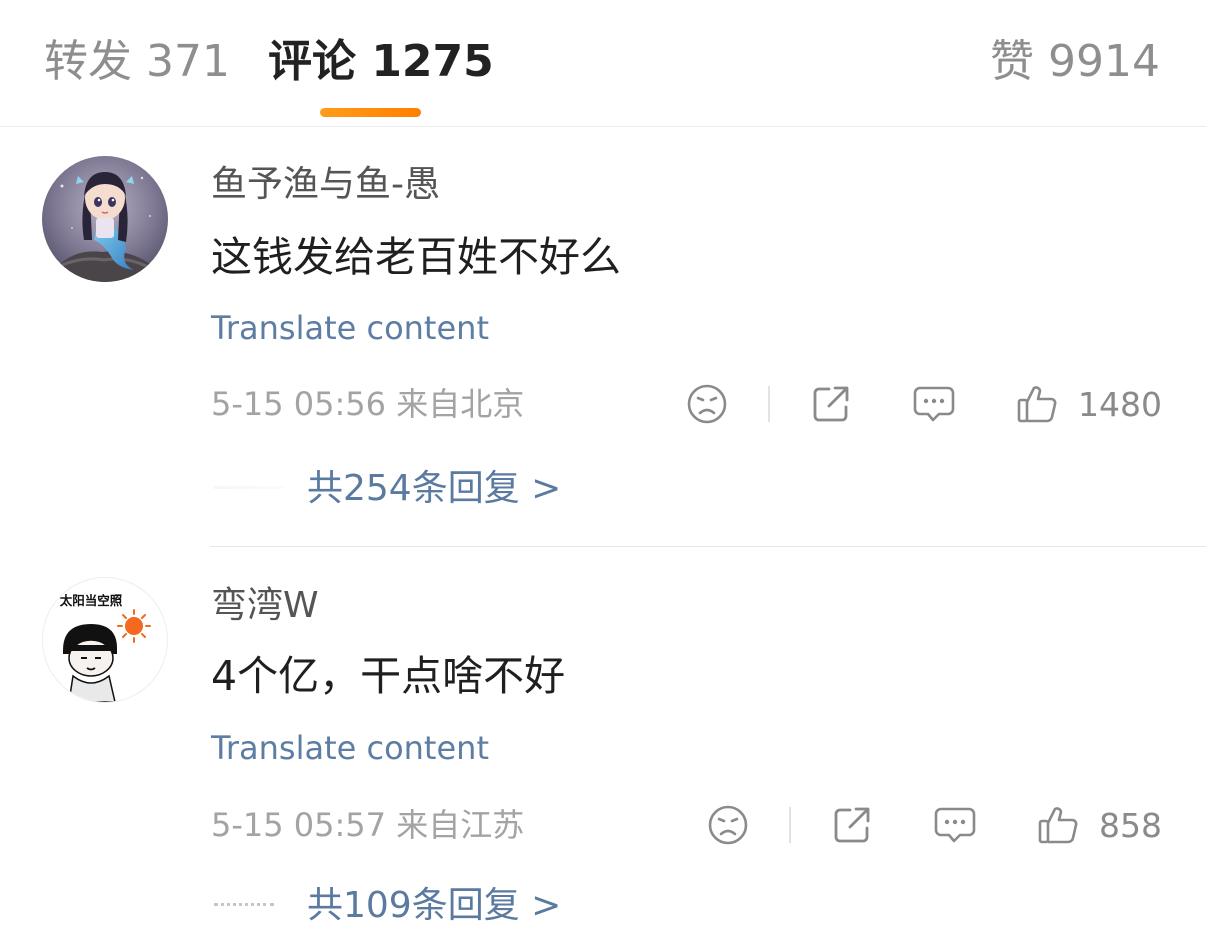 Image resolution: width=1206 pixels, height=941 pixels. Describe the element at coordinates (325, 185) in the screenshot. I see `username: 鱼予渔与鱼-愚` at that location.